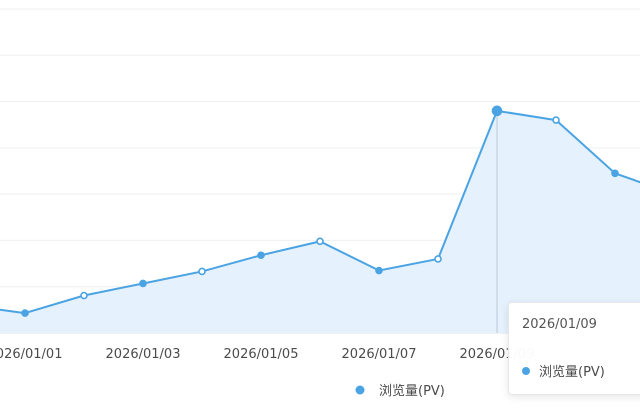  Describe the element at coordinates (412, 391) in the screenshot. I see `legend-label: 浏览量(PV)` at that location.